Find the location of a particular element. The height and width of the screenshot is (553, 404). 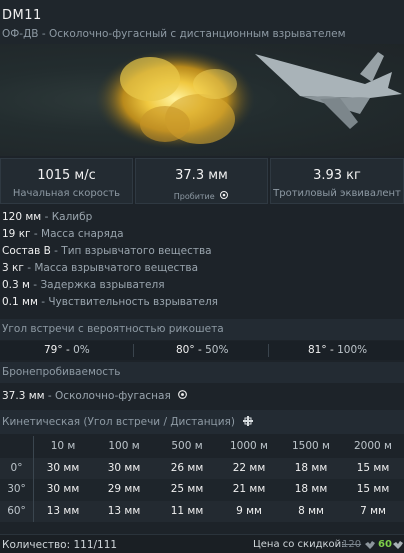

param-shell-mass: 19 кг - Масса снаряда is located at coordinates (63, 234).